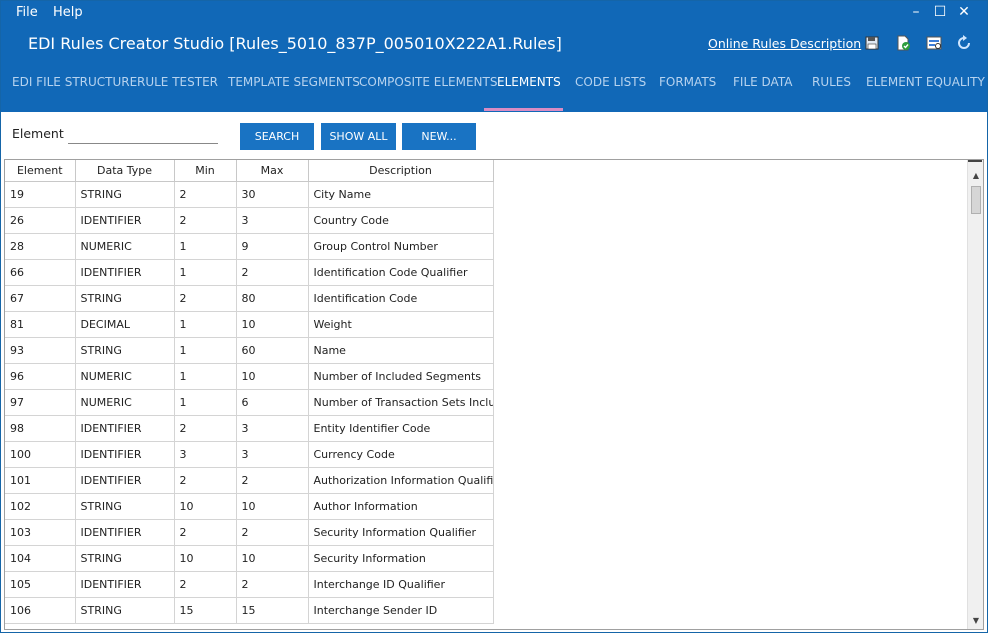 Image resolution: width=988 pixels, height=633 pixels. I want to click on cell-data-type: NUMERIC, so click(125, 246).